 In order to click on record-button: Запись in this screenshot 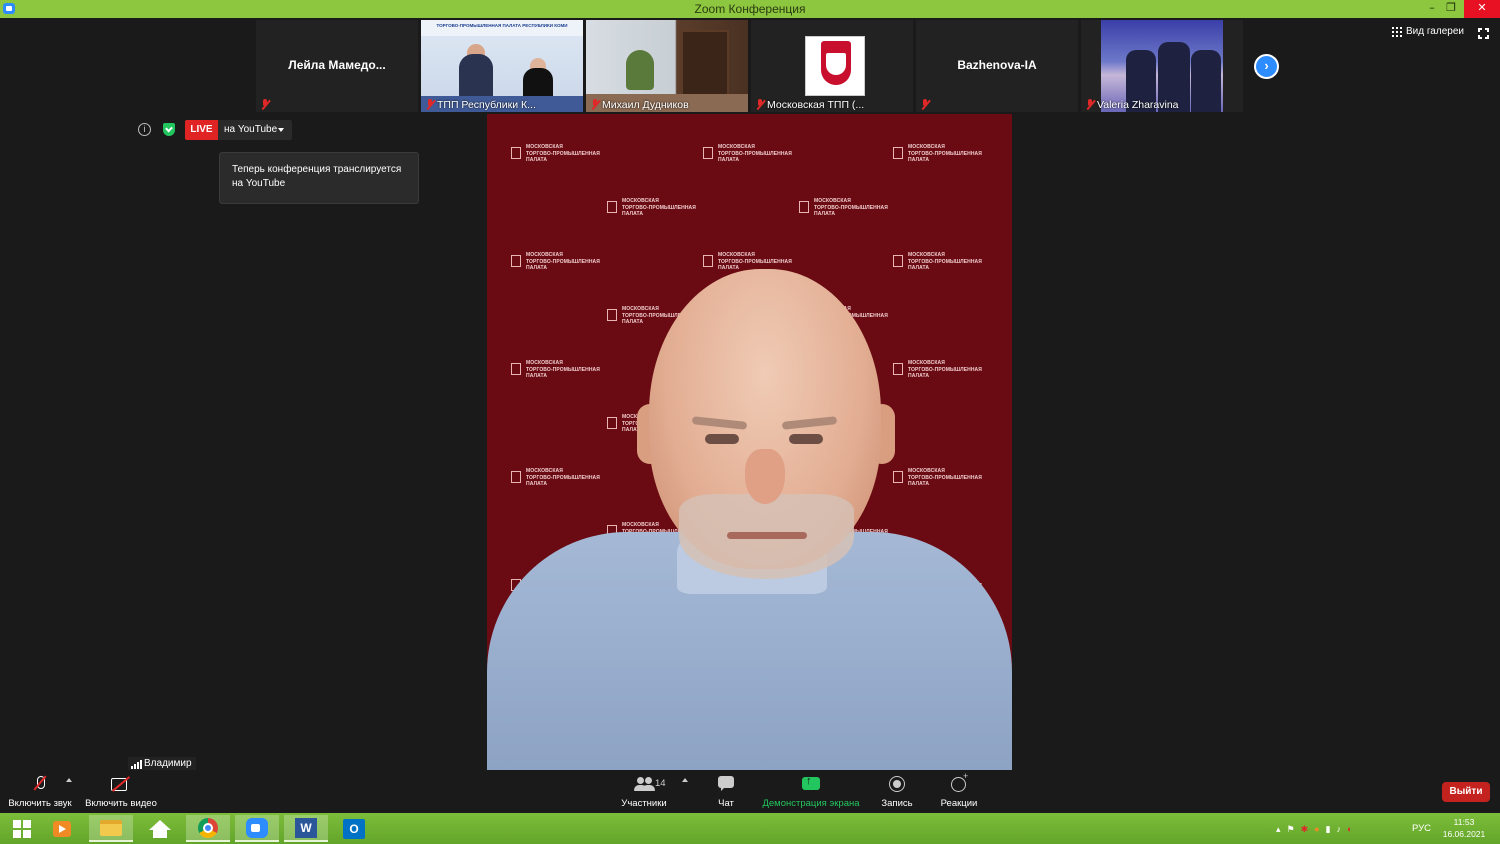, I will do `click(897, 791)`.